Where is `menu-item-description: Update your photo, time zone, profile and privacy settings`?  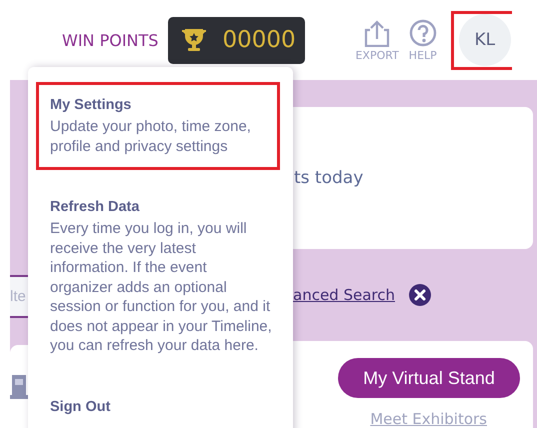
menu-item-description: Update your photo, time zone, profile and privacy settings is located at coordinates (151, 136).